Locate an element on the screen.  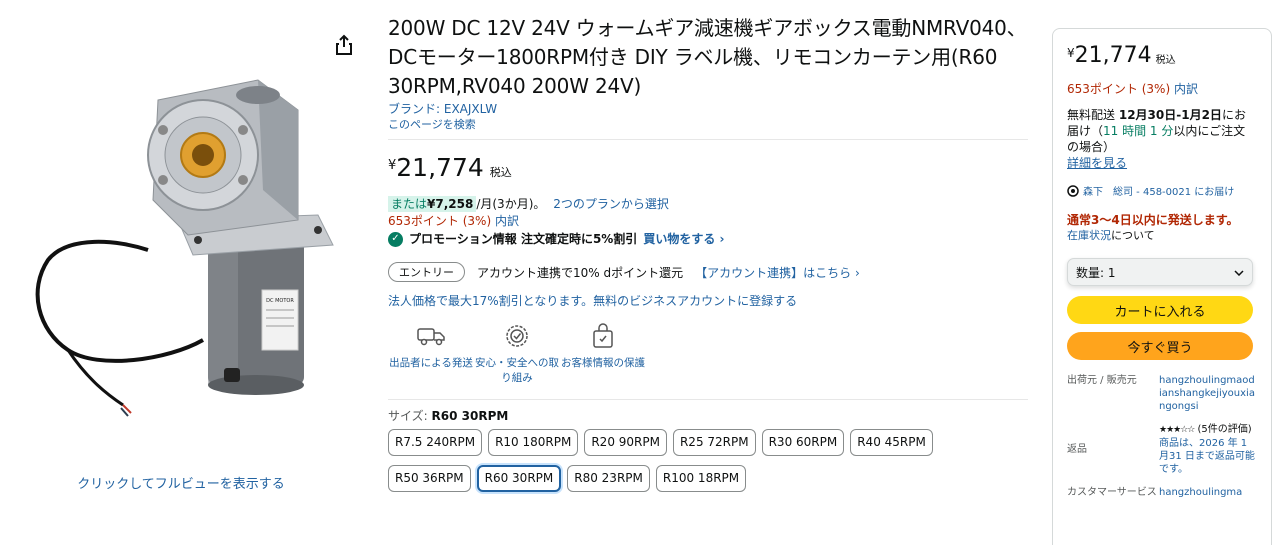
search-page-link: このページを検索 is located at coordinates (708, 124).